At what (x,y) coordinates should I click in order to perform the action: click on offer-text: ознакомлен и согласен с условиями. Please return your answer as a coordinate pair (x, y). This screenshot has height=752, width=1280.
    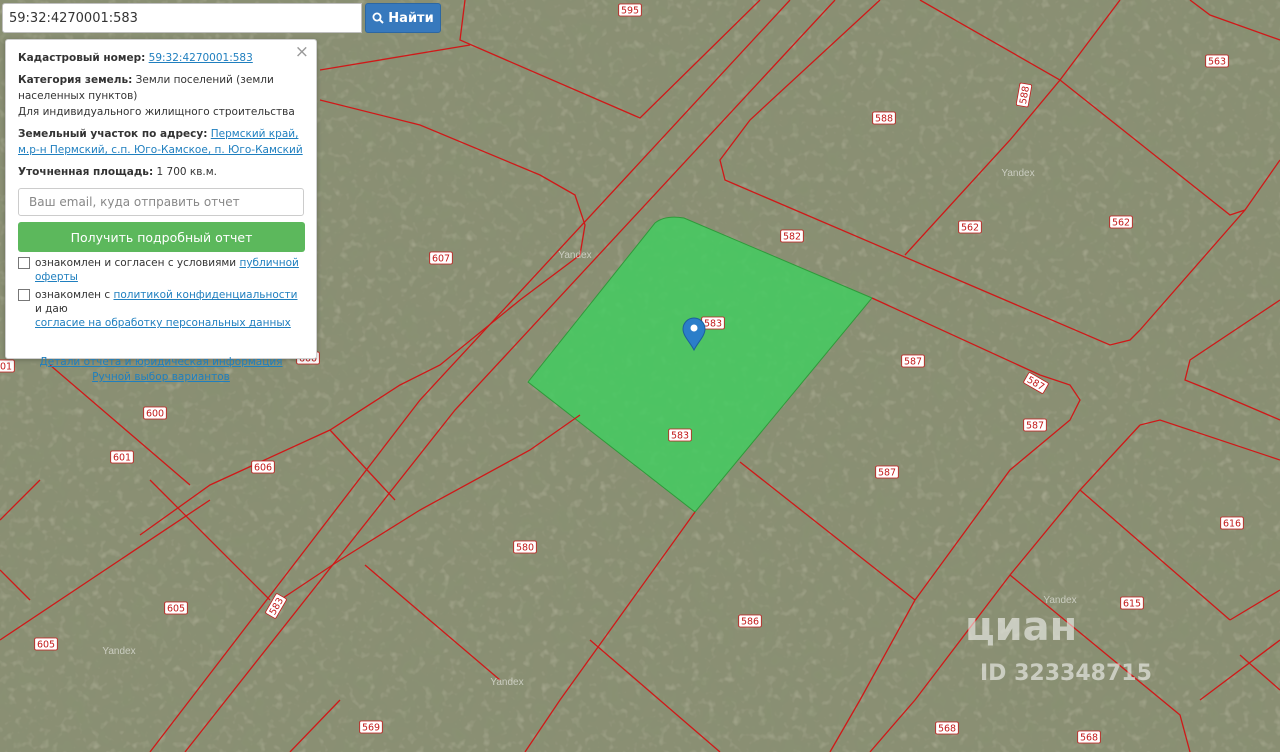
    Looking at the image, I should click on (137, 263).